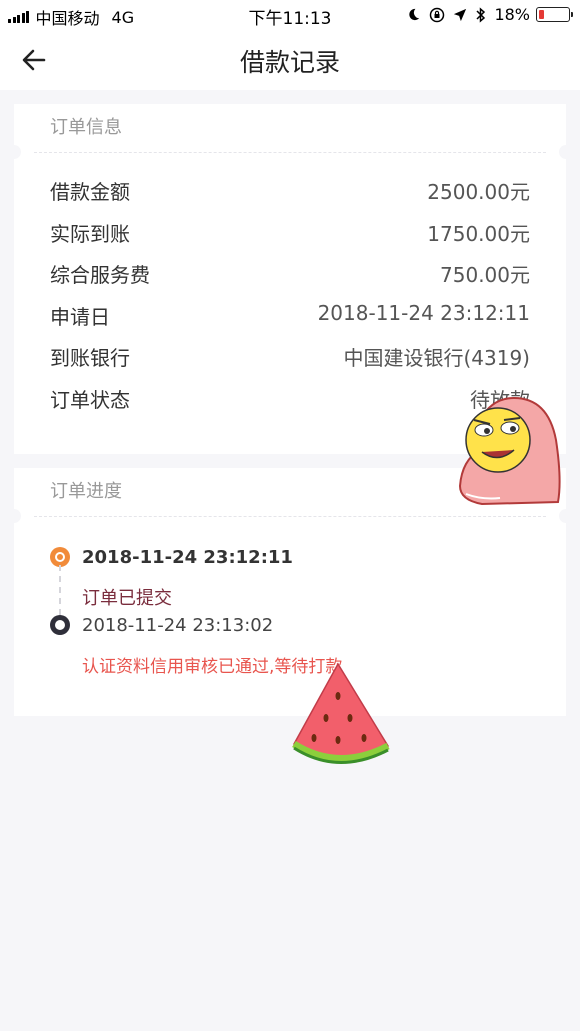 This screenshot has height=1031, width=580. What do you see at coordinates (90, 192) in the screenshot?
I see `info-label: 借款金额` at bounding box center [90, 192].